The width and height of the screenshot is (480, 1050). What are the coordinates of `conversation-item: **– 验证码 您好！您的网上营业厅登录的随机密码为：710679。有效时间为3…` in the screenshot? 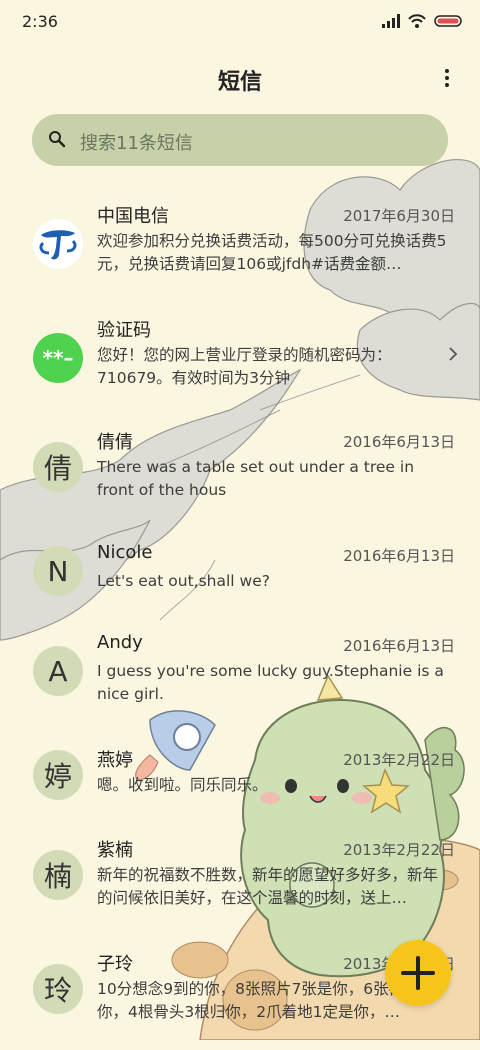 It's located at (240, 366).